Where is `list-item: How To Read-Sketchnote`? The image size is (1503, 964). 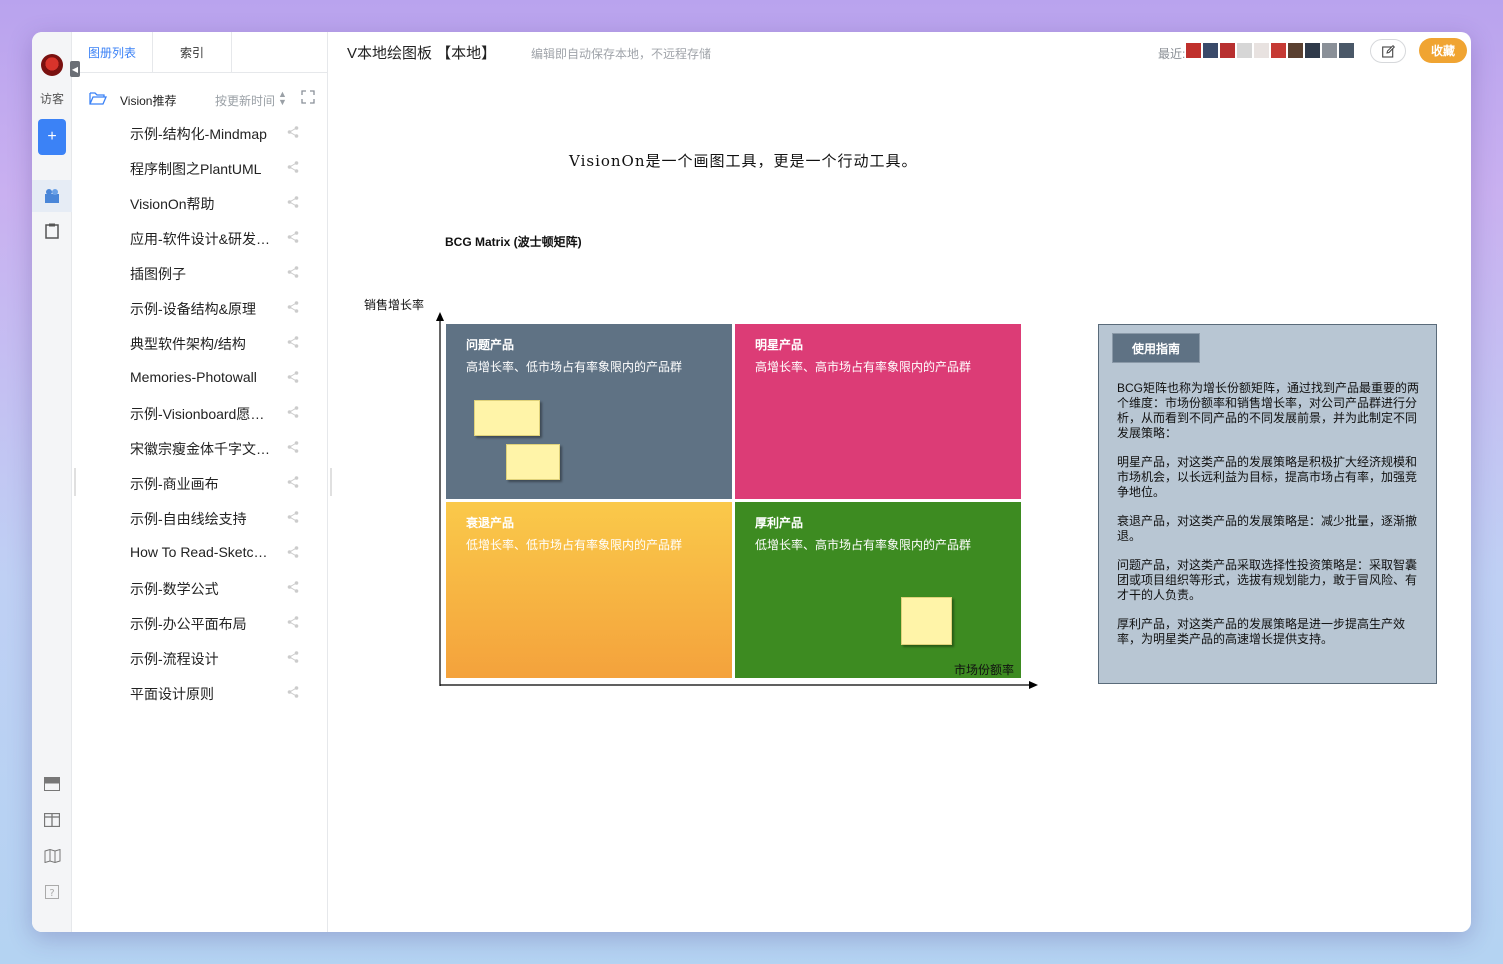 list-item: How To Read-Sketchnote is located at coordinates (200, 552).